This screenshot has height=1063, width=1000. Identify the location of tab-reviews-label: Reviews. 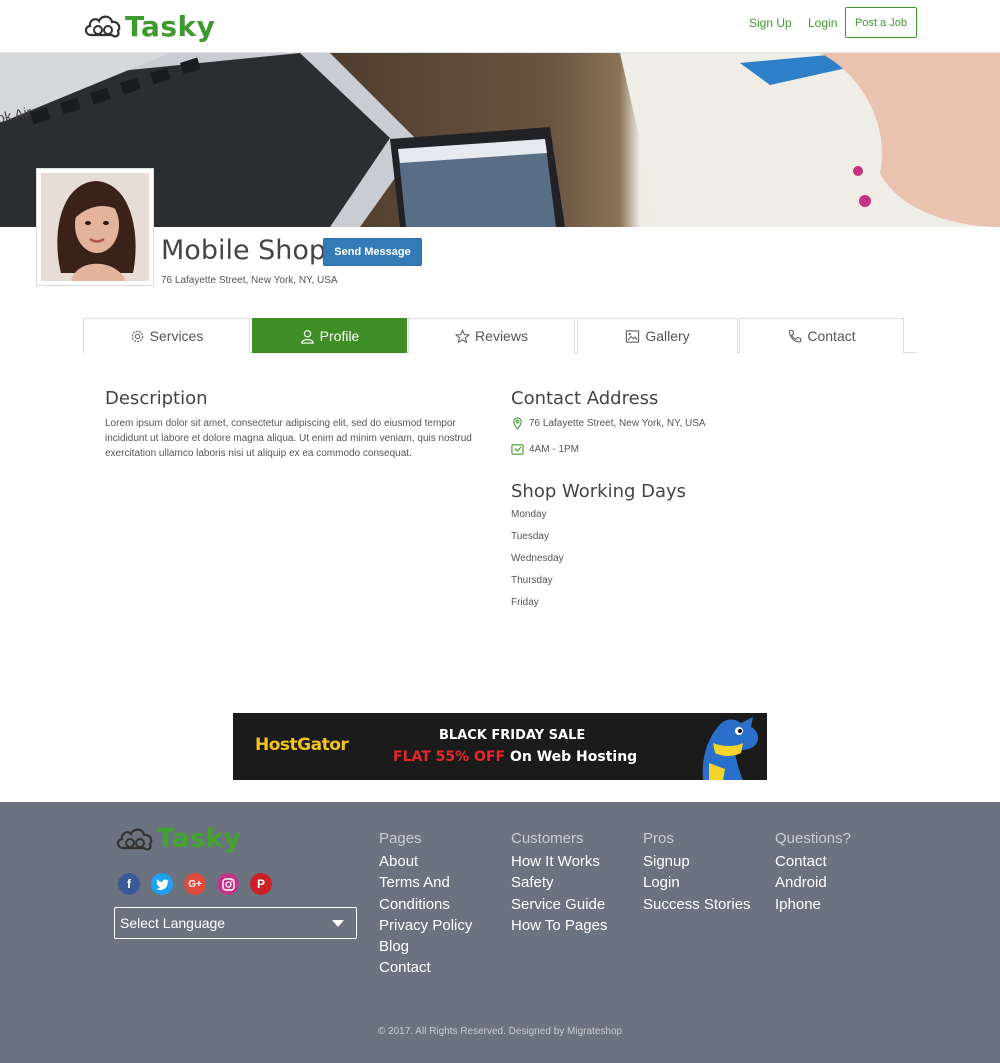
(501, 336).